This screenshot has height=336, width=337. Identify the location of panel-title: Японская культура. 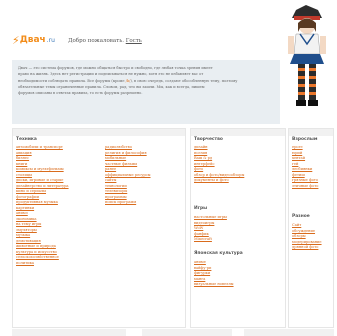
(218, 253).